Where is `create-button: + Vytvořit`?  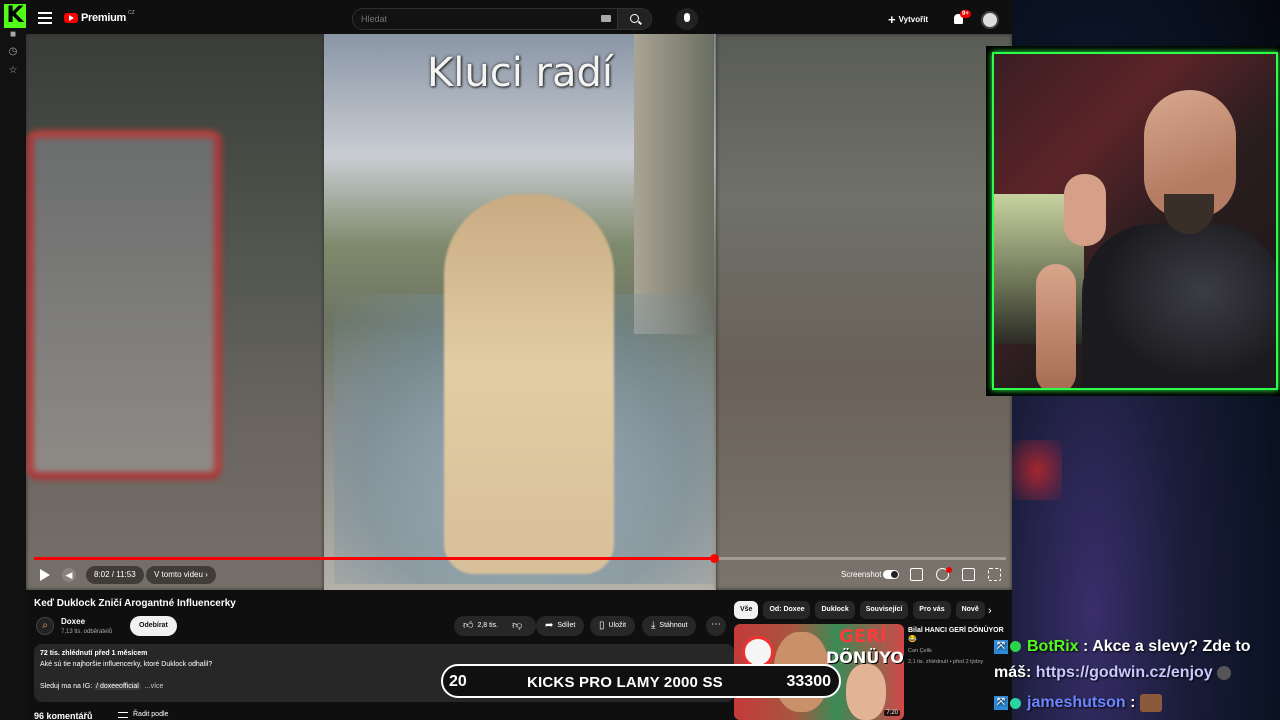
create-button: + Vytvořit is located at coordinates (908, 19).